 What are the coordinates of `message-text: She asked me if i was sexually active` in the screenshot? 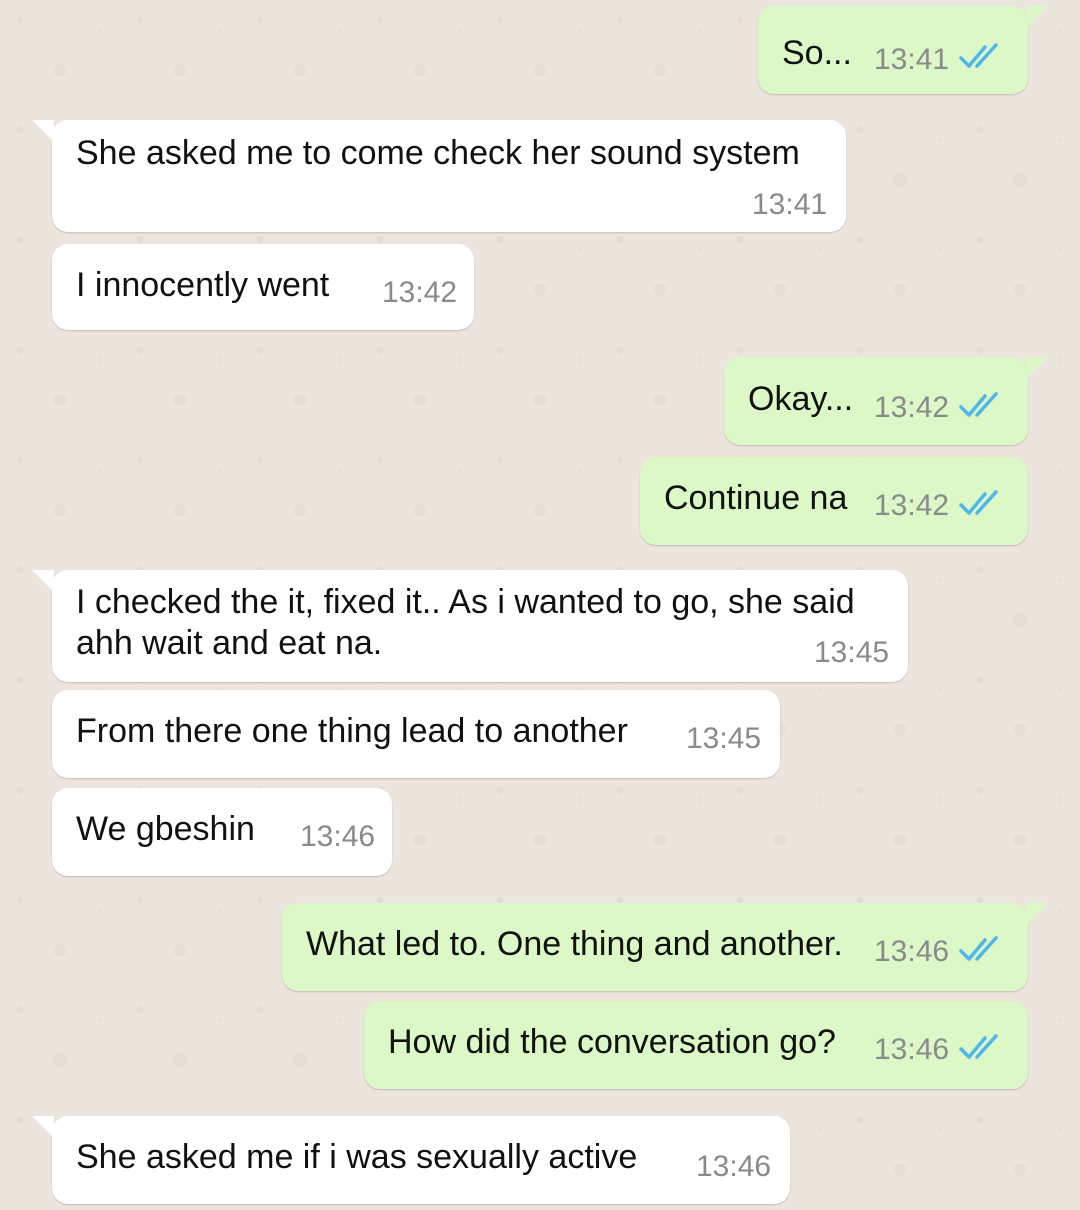 It's located at (357, 1157).